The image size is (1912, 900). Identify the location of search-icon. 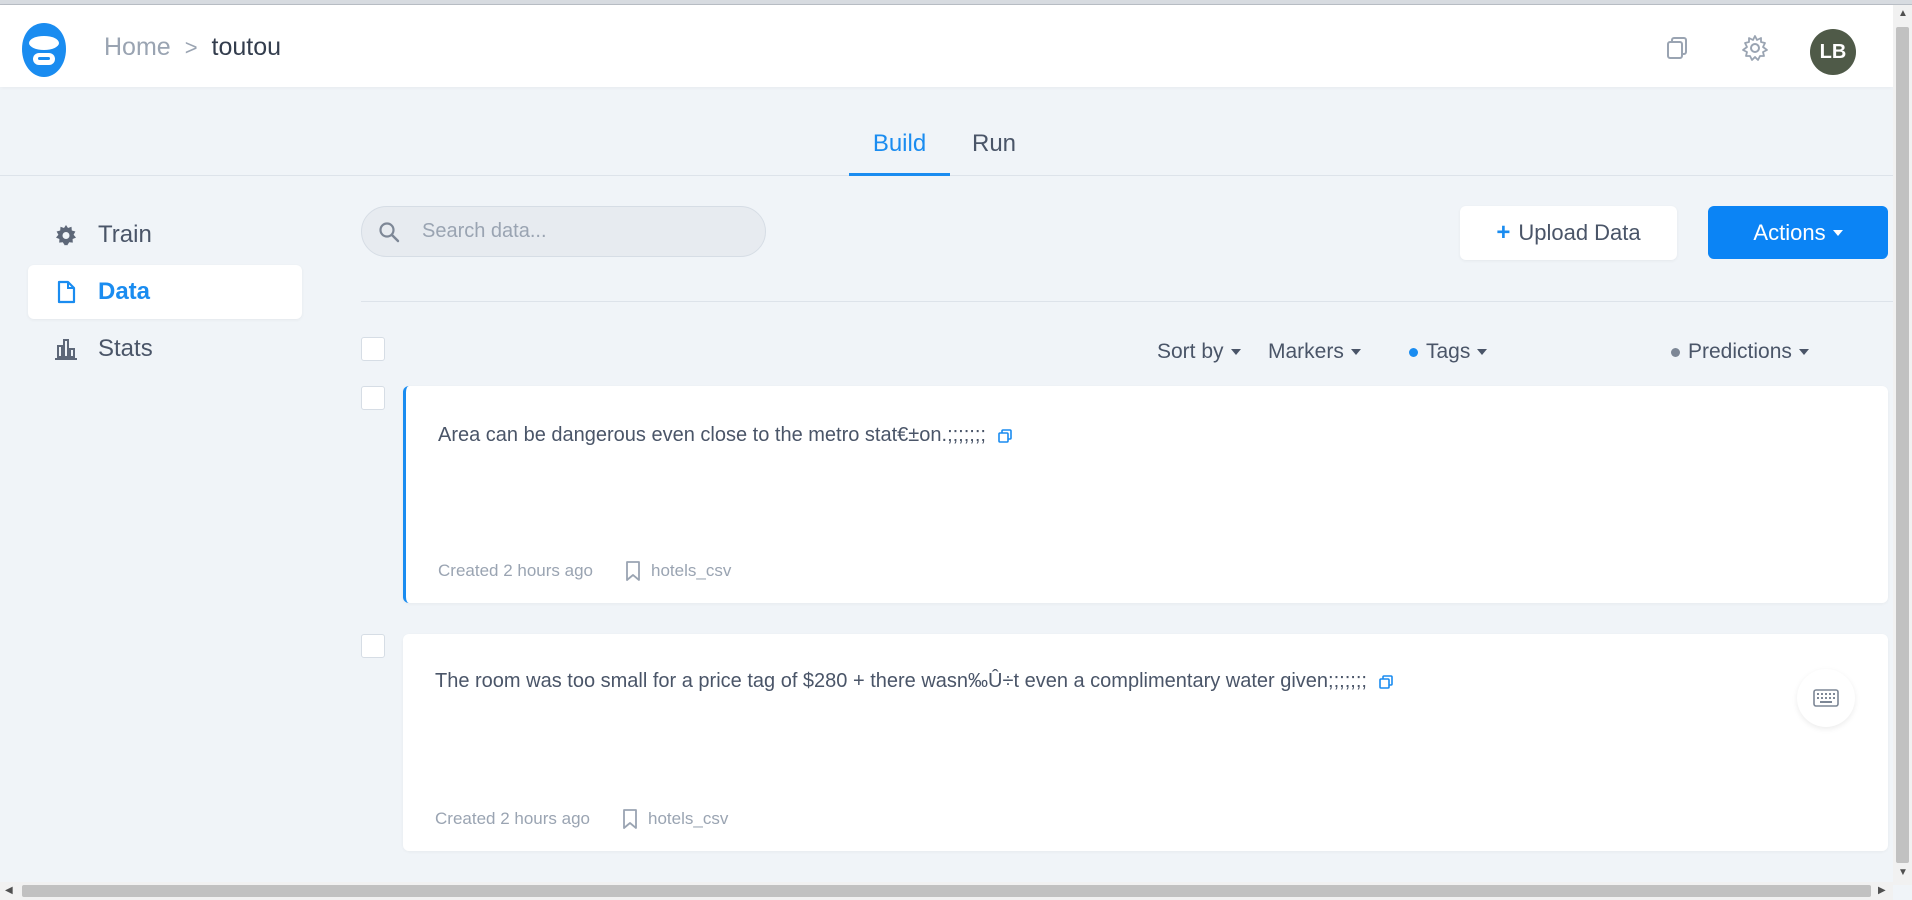
(389, 232).